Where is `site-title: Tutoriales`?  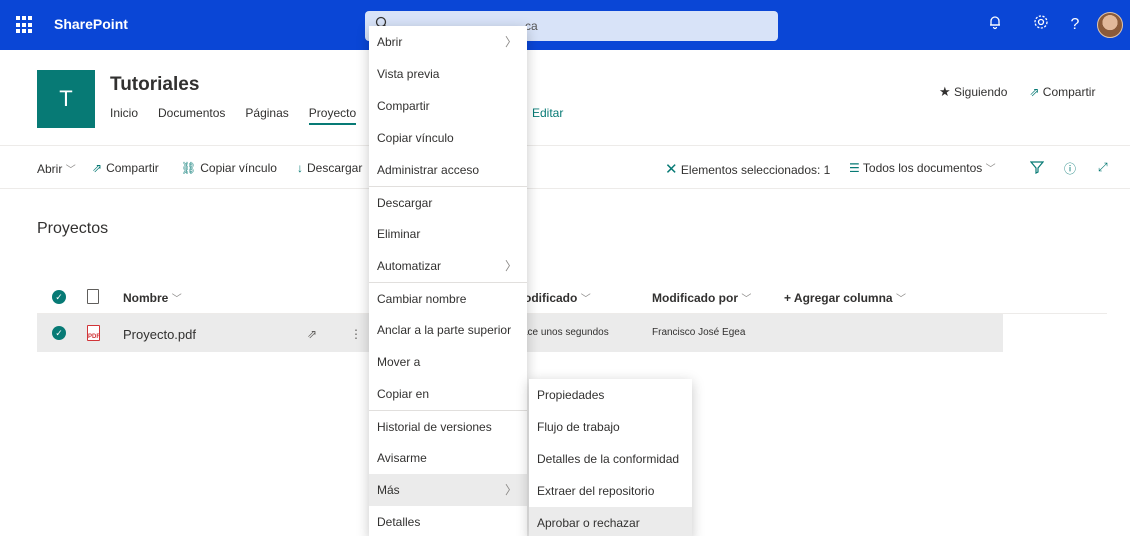 site-title: Tutoriales is located at coordinates (154, 85).